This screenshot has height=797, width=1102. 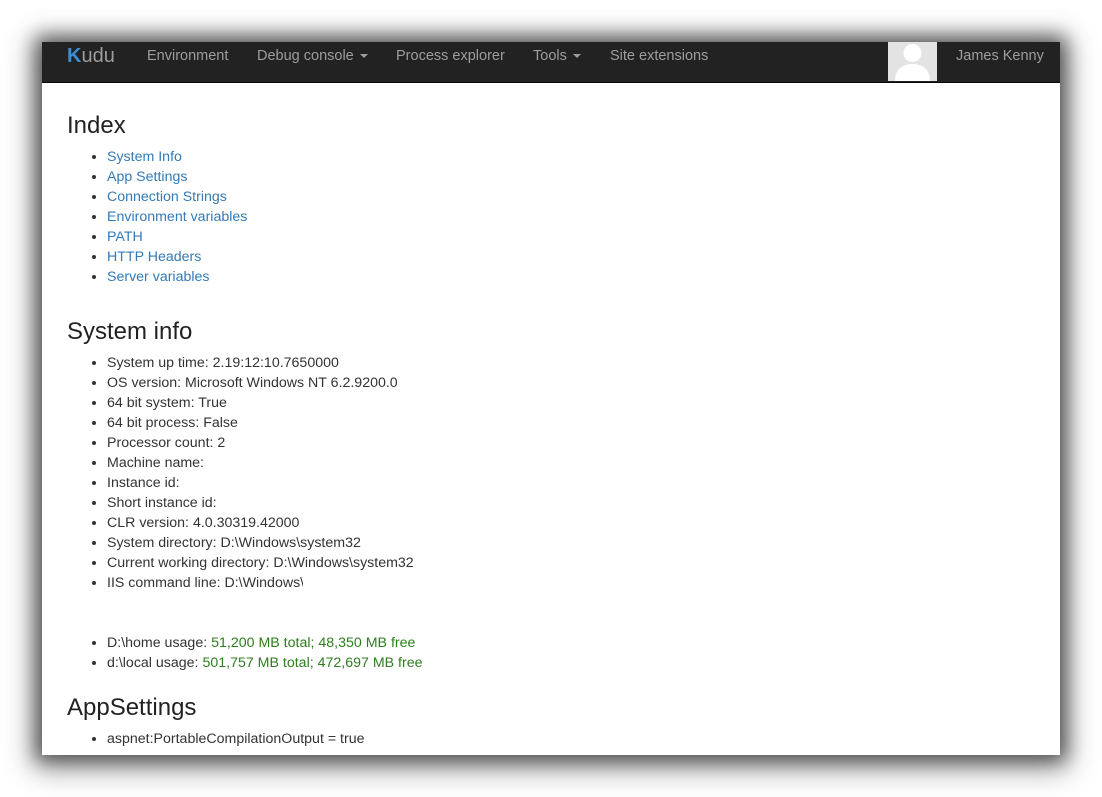 I want to click on system-info-item: 64 bit process: False, so click(x=260, y=423).